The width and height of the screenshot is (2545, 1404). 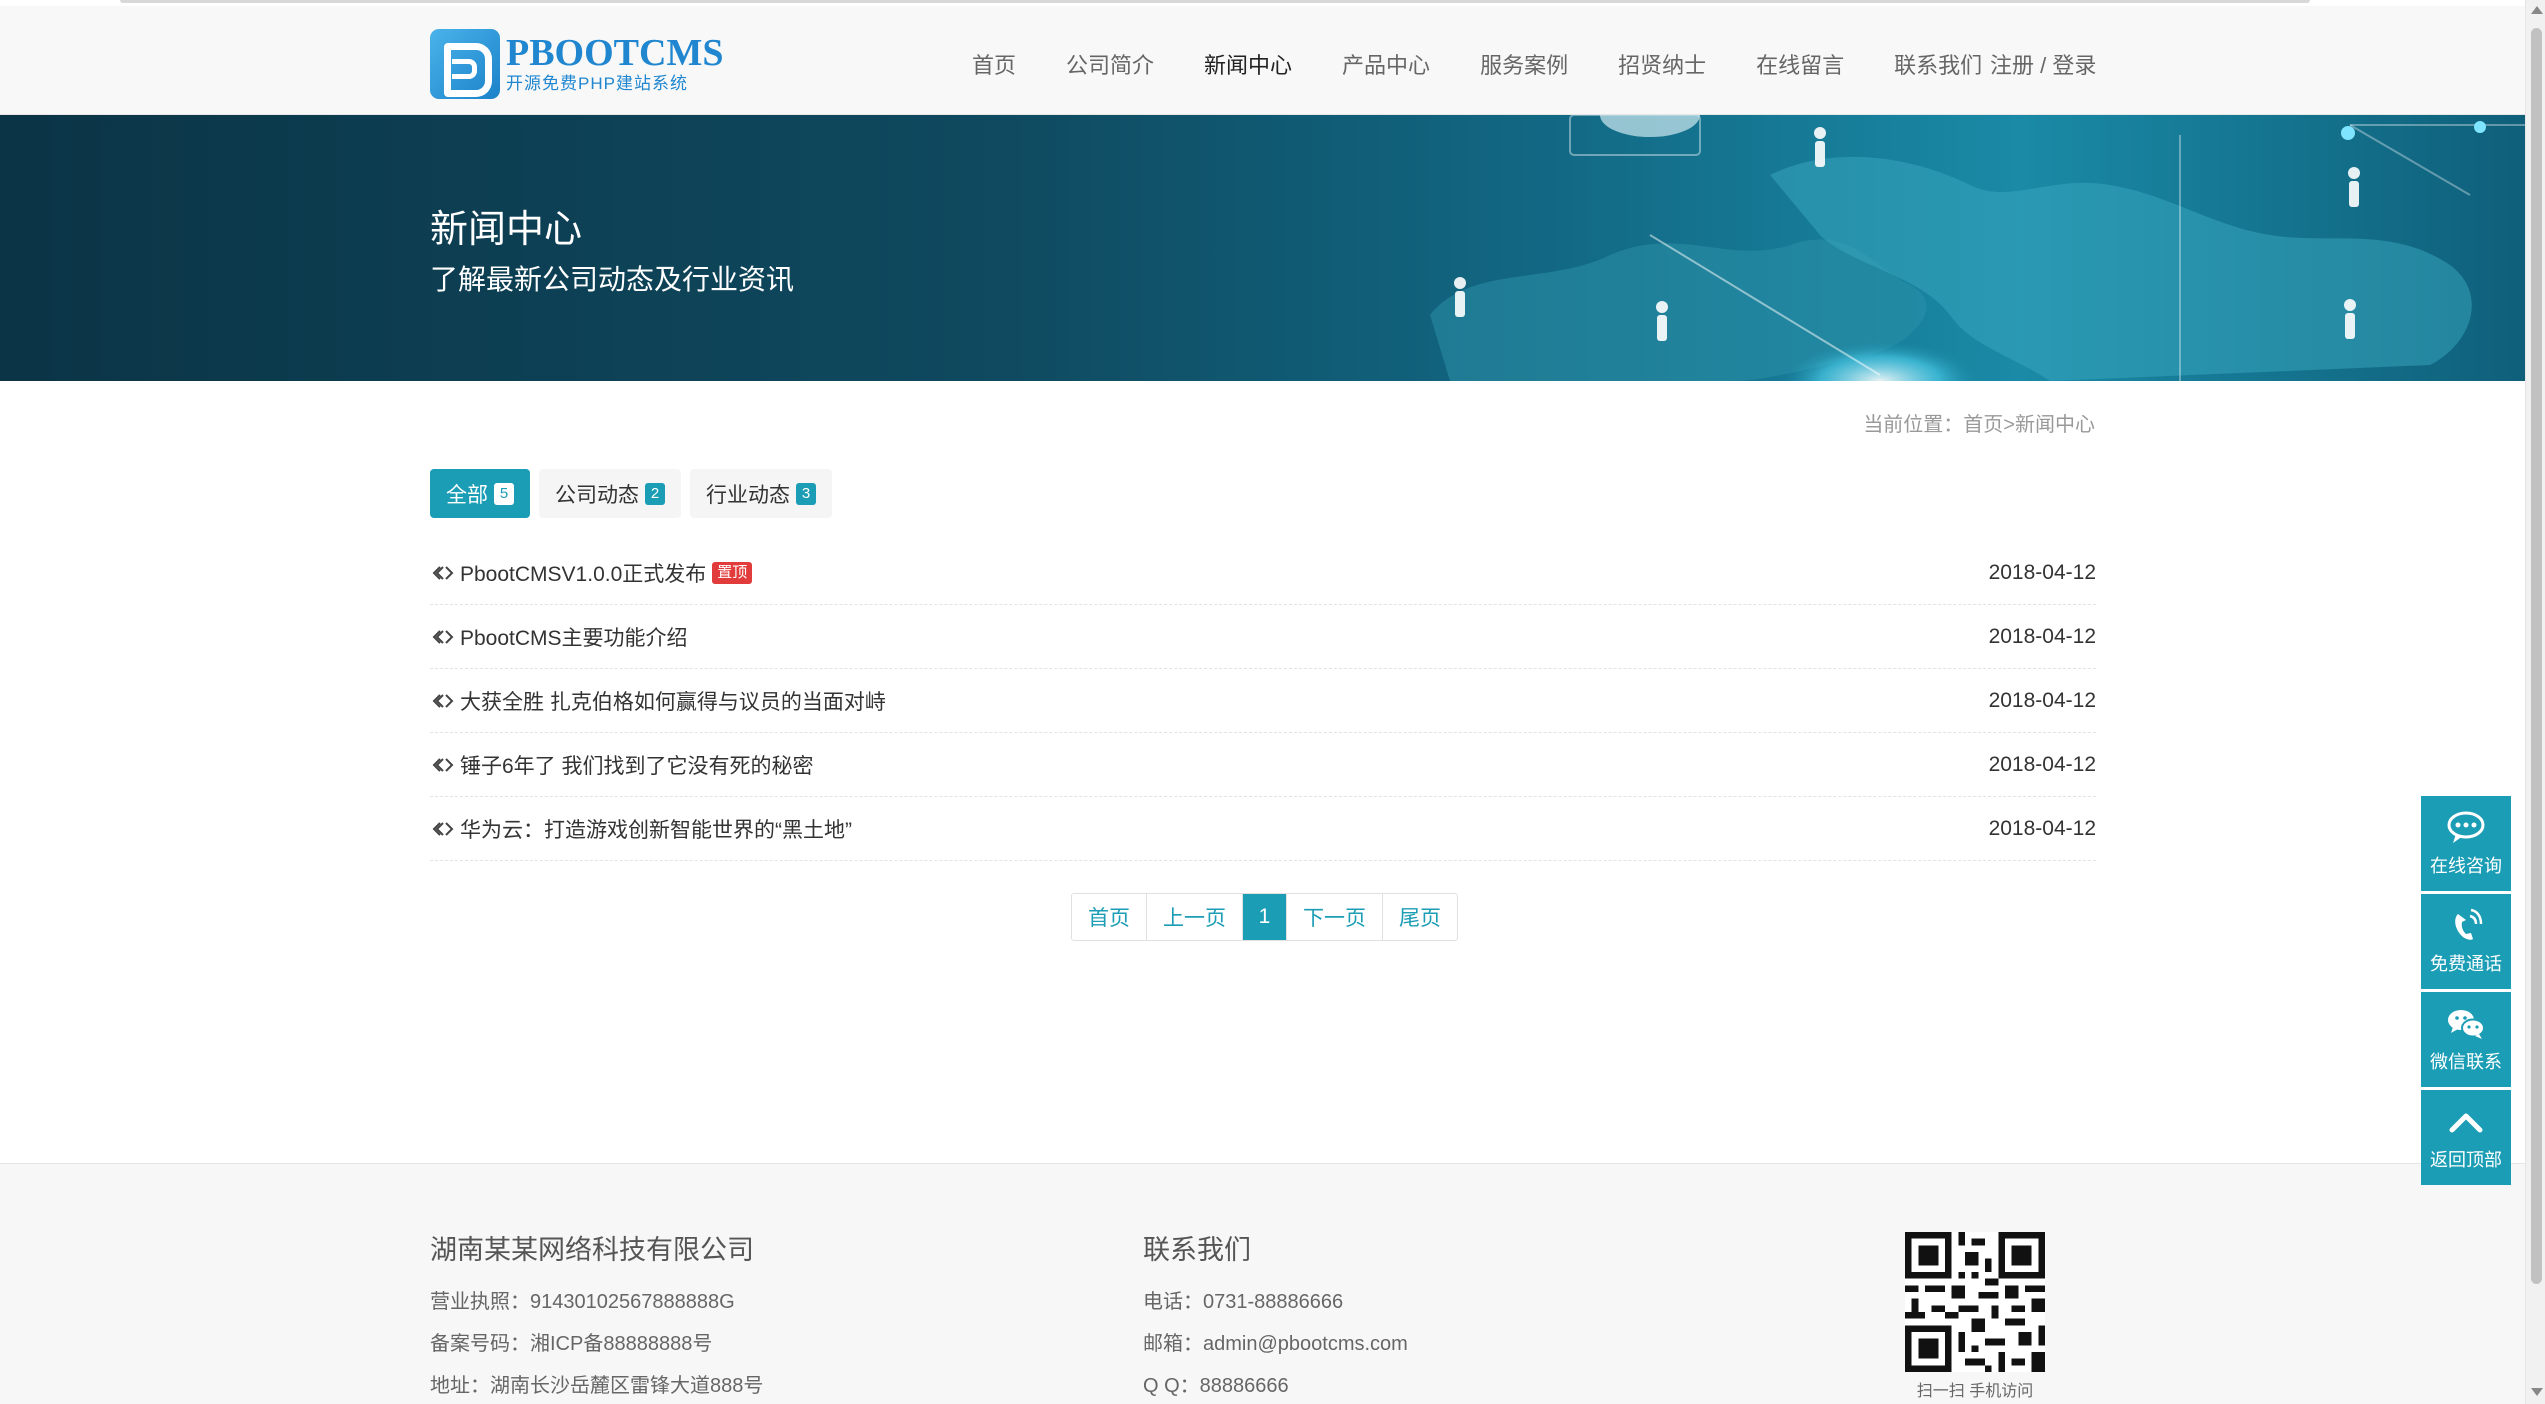 I want to click on category-tabs: 全部 5 公司动态 2 行业动态 3, so click(x=635, y=493).